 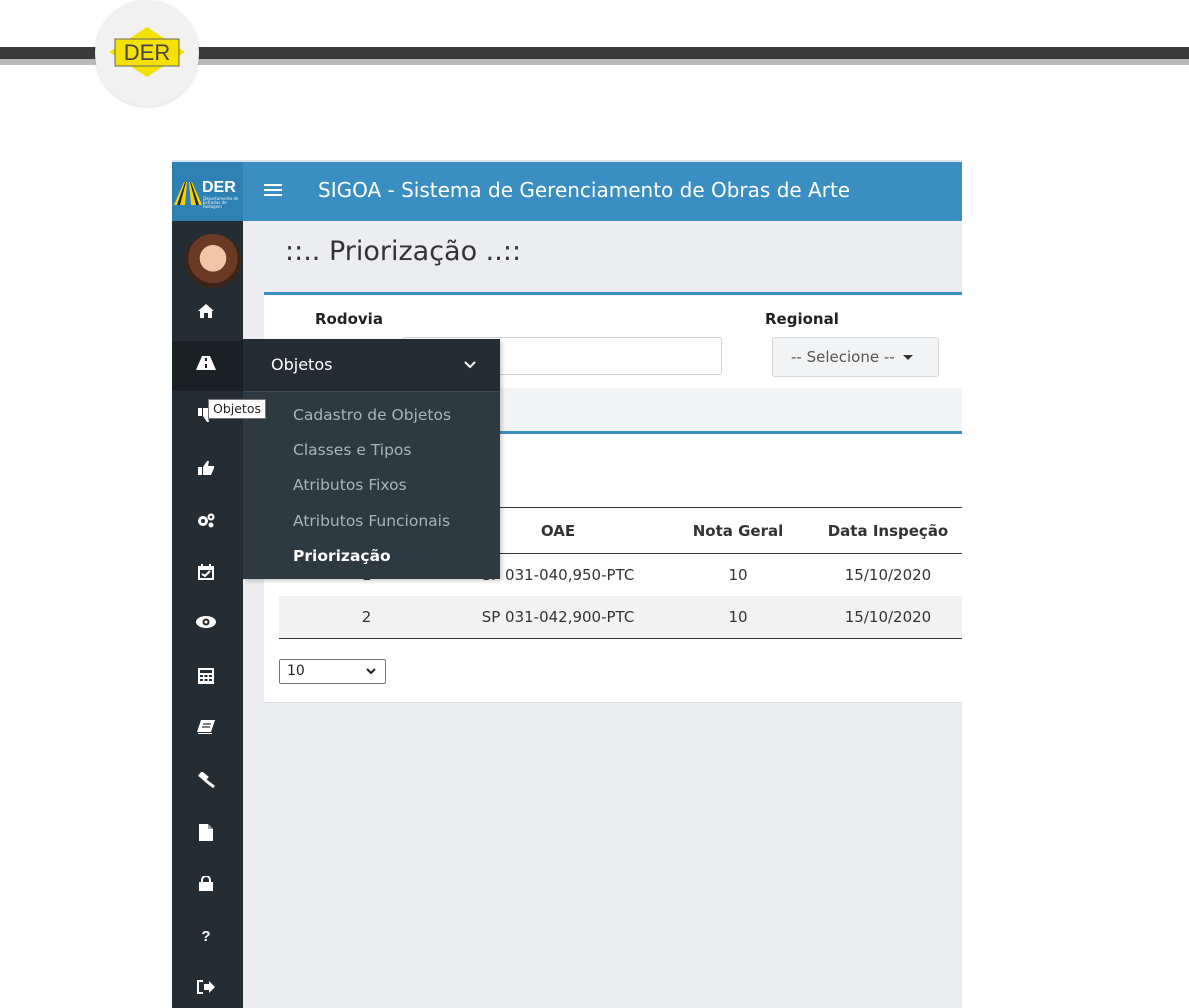 What do you see at coordinates (349, 319) in the screenshot?
I see `rodovia-label: Rodovia` at bounding box center [349, 319].